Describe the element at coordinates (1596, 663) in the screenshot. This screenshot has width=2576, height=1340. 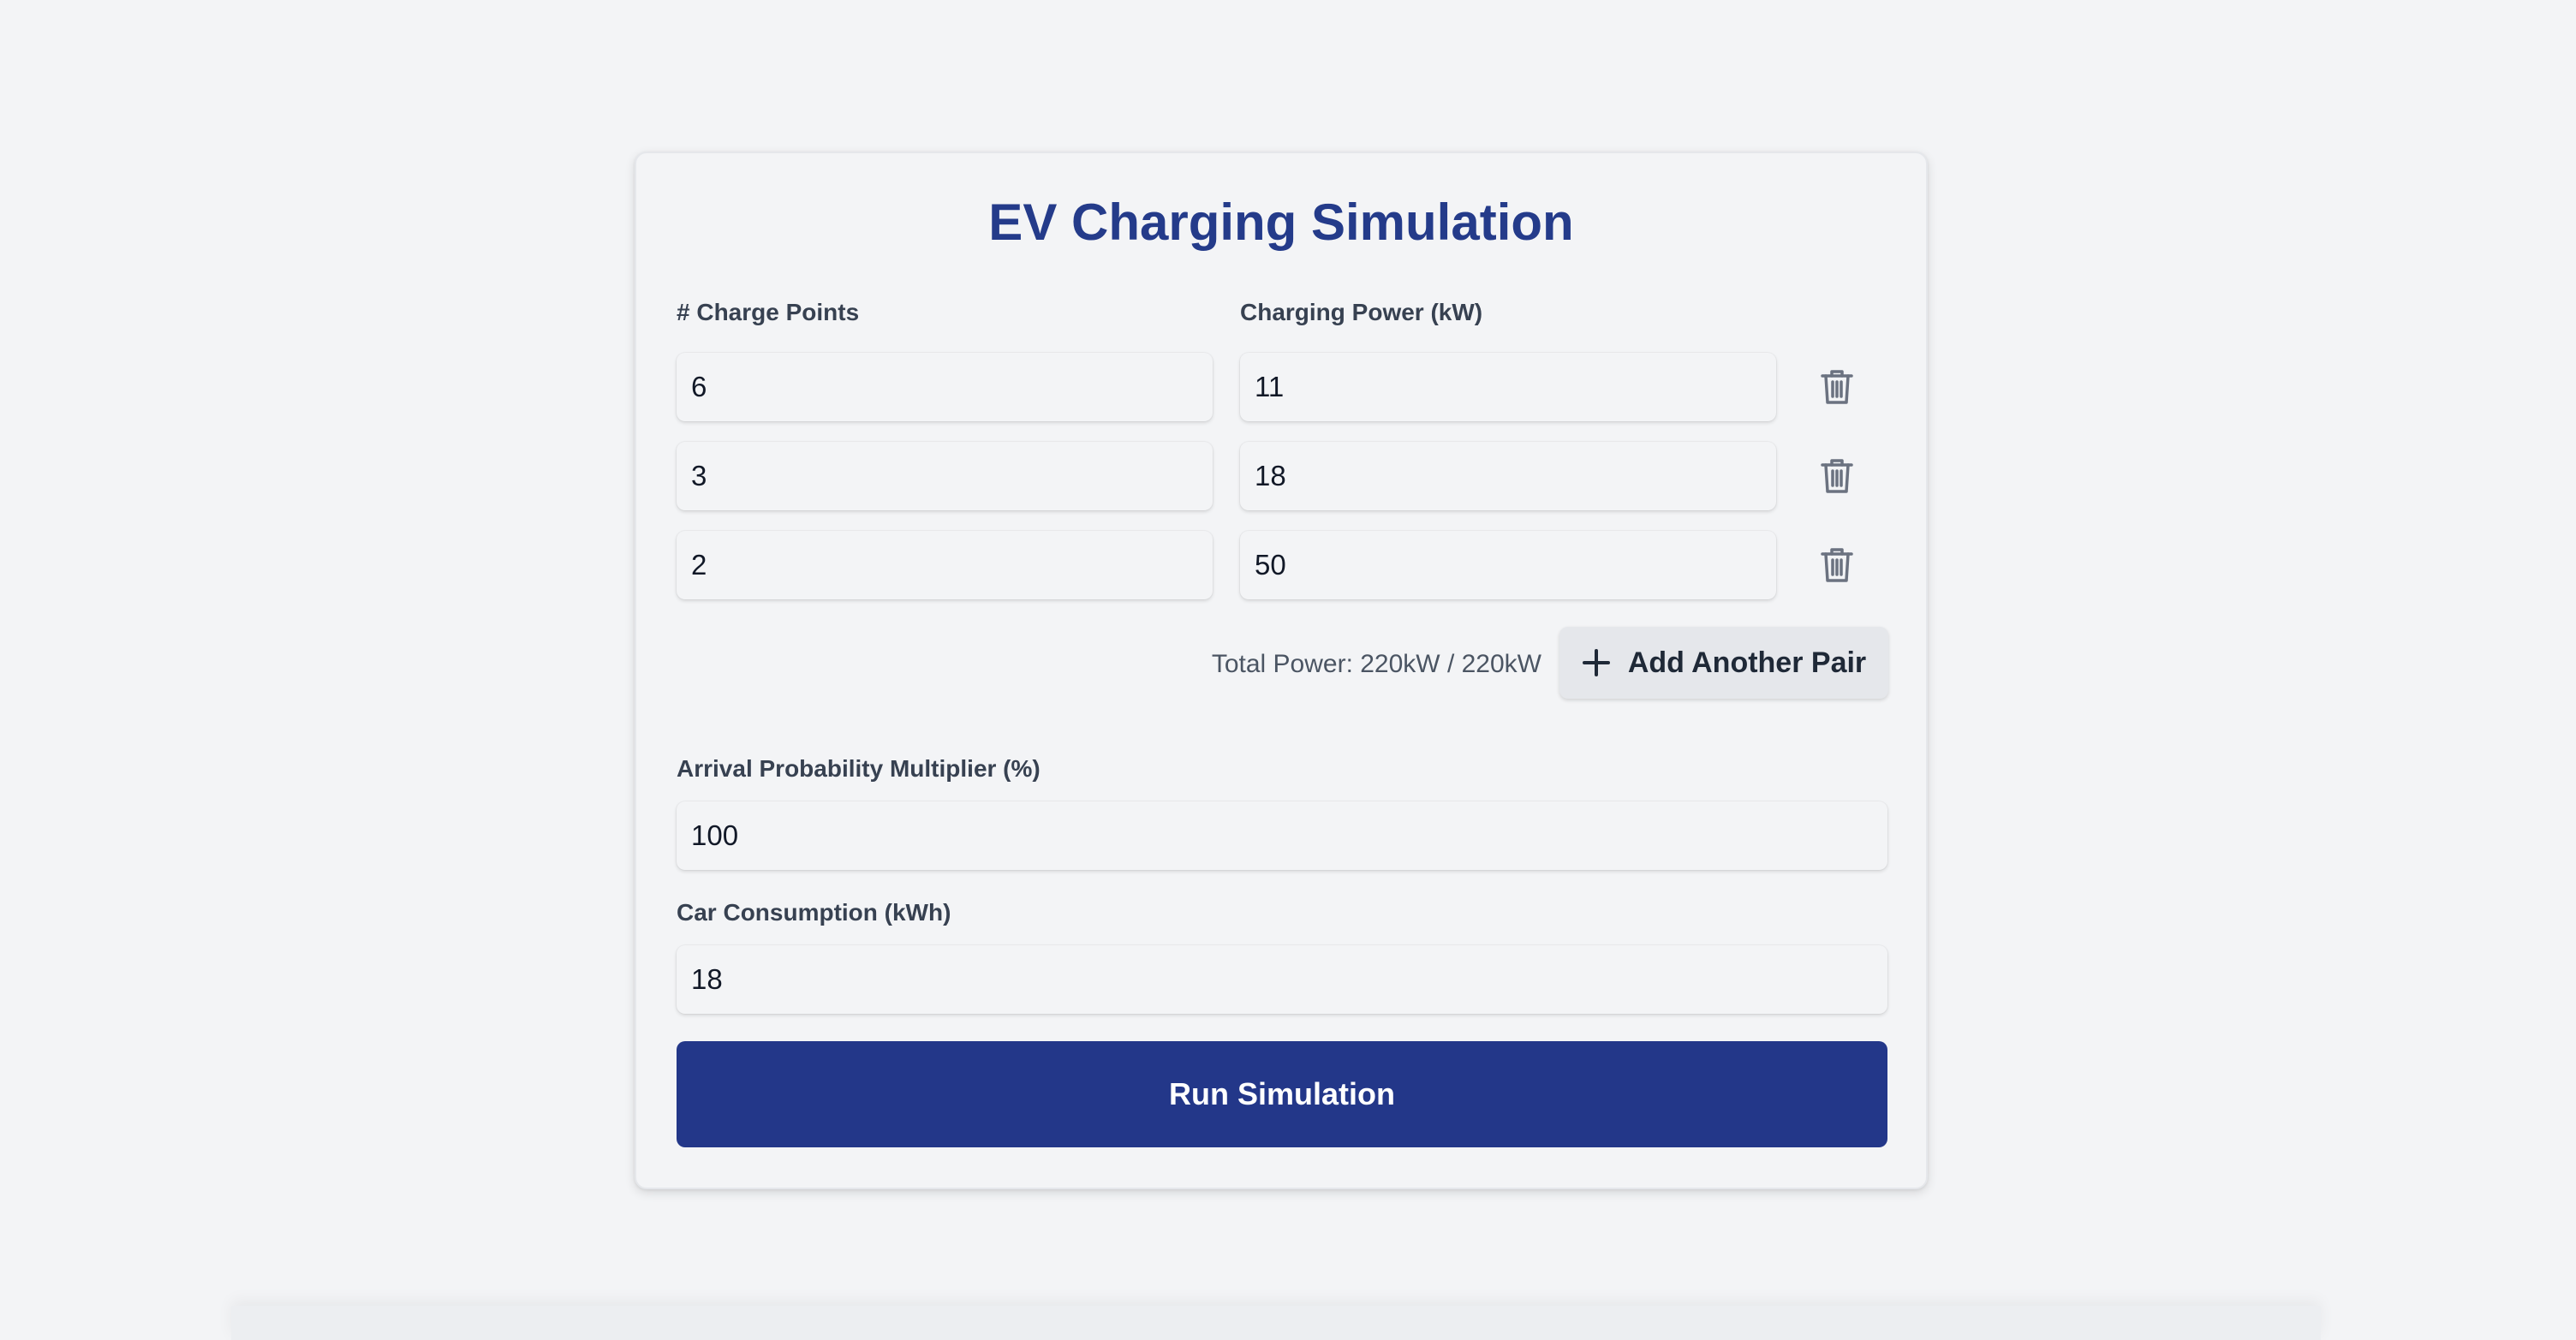
I see `plus-icon` at that location.